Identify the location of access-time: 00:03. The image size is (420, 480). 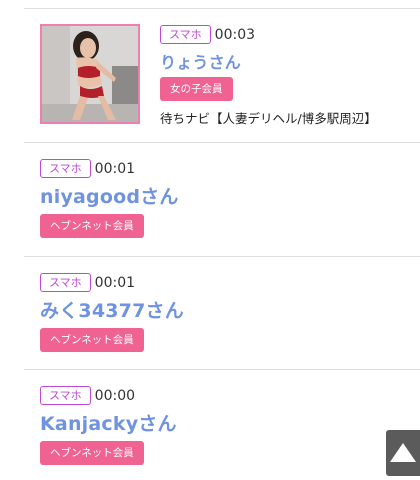
(235, 34).